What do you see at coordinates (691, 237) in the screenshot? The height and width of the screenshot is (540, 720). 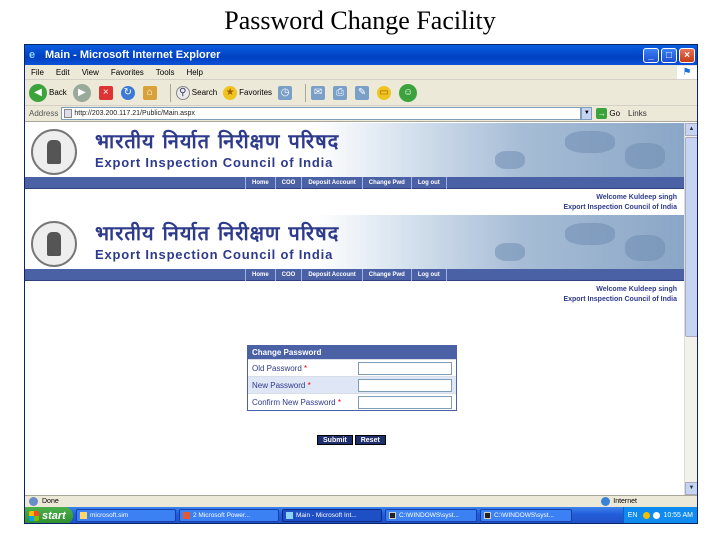 I see `scroll-thumb` at bounding box center [691, 237].